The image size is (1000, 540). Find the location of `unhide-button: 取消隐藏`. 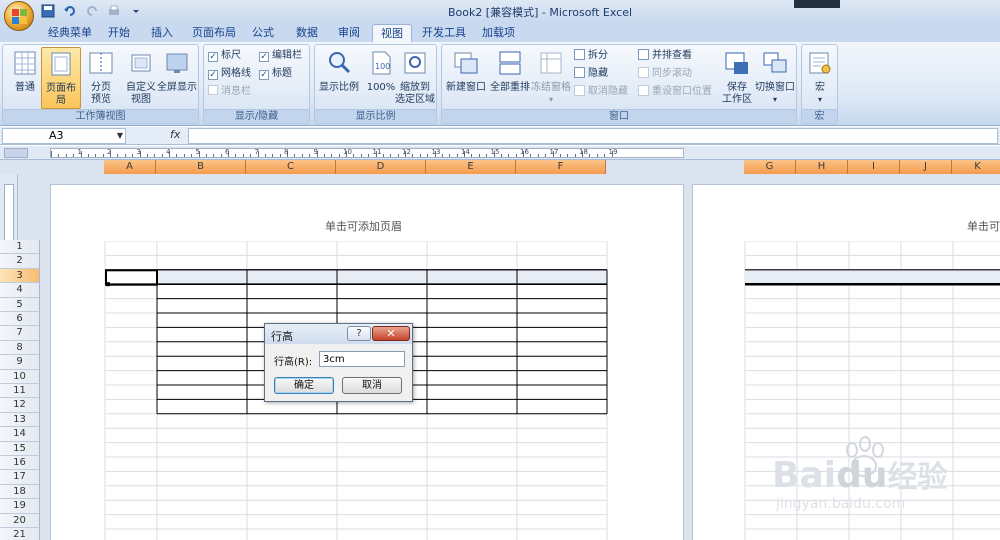

unhide-button: 取消隐藏 is located at coordinates (601, 92).